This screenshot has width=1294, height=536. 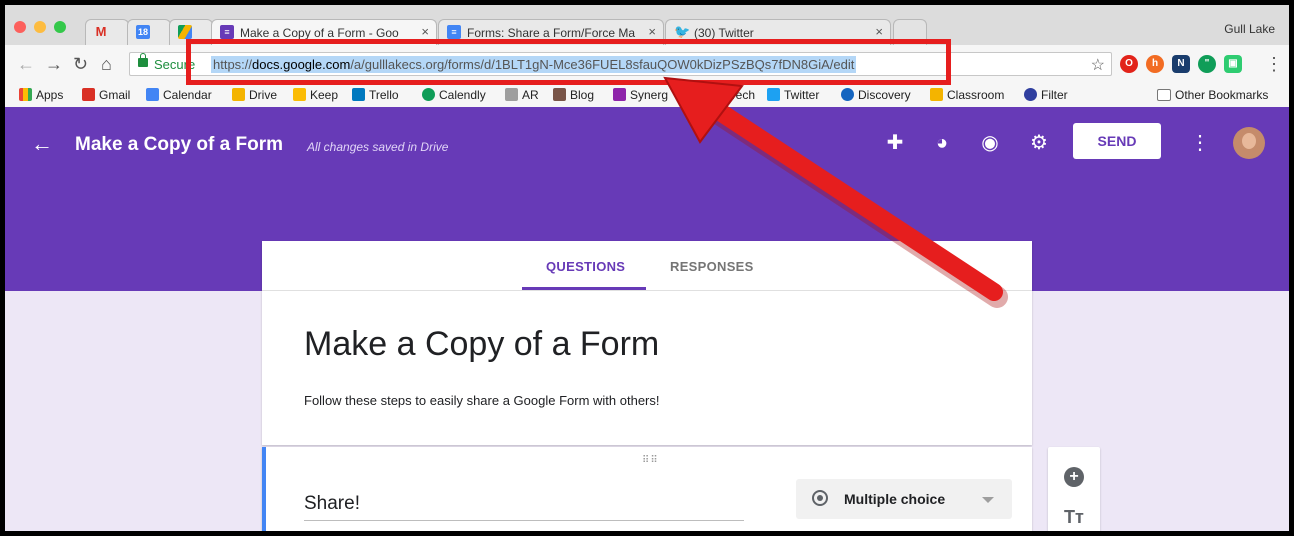 What do you see at coordinates (835, 192) in the screenshot?
I see `annotation-arrow` at bounding box center [835, 192].